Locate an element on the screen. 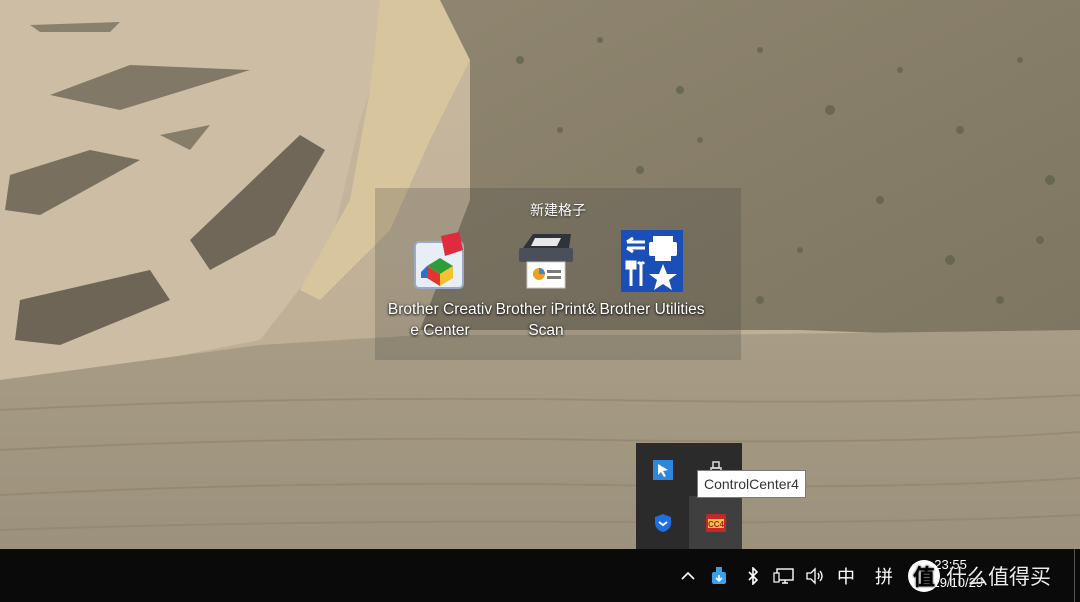 This screenshot has width=1080, height=602. chevron-up-icon is located at coordinates (688, 575).